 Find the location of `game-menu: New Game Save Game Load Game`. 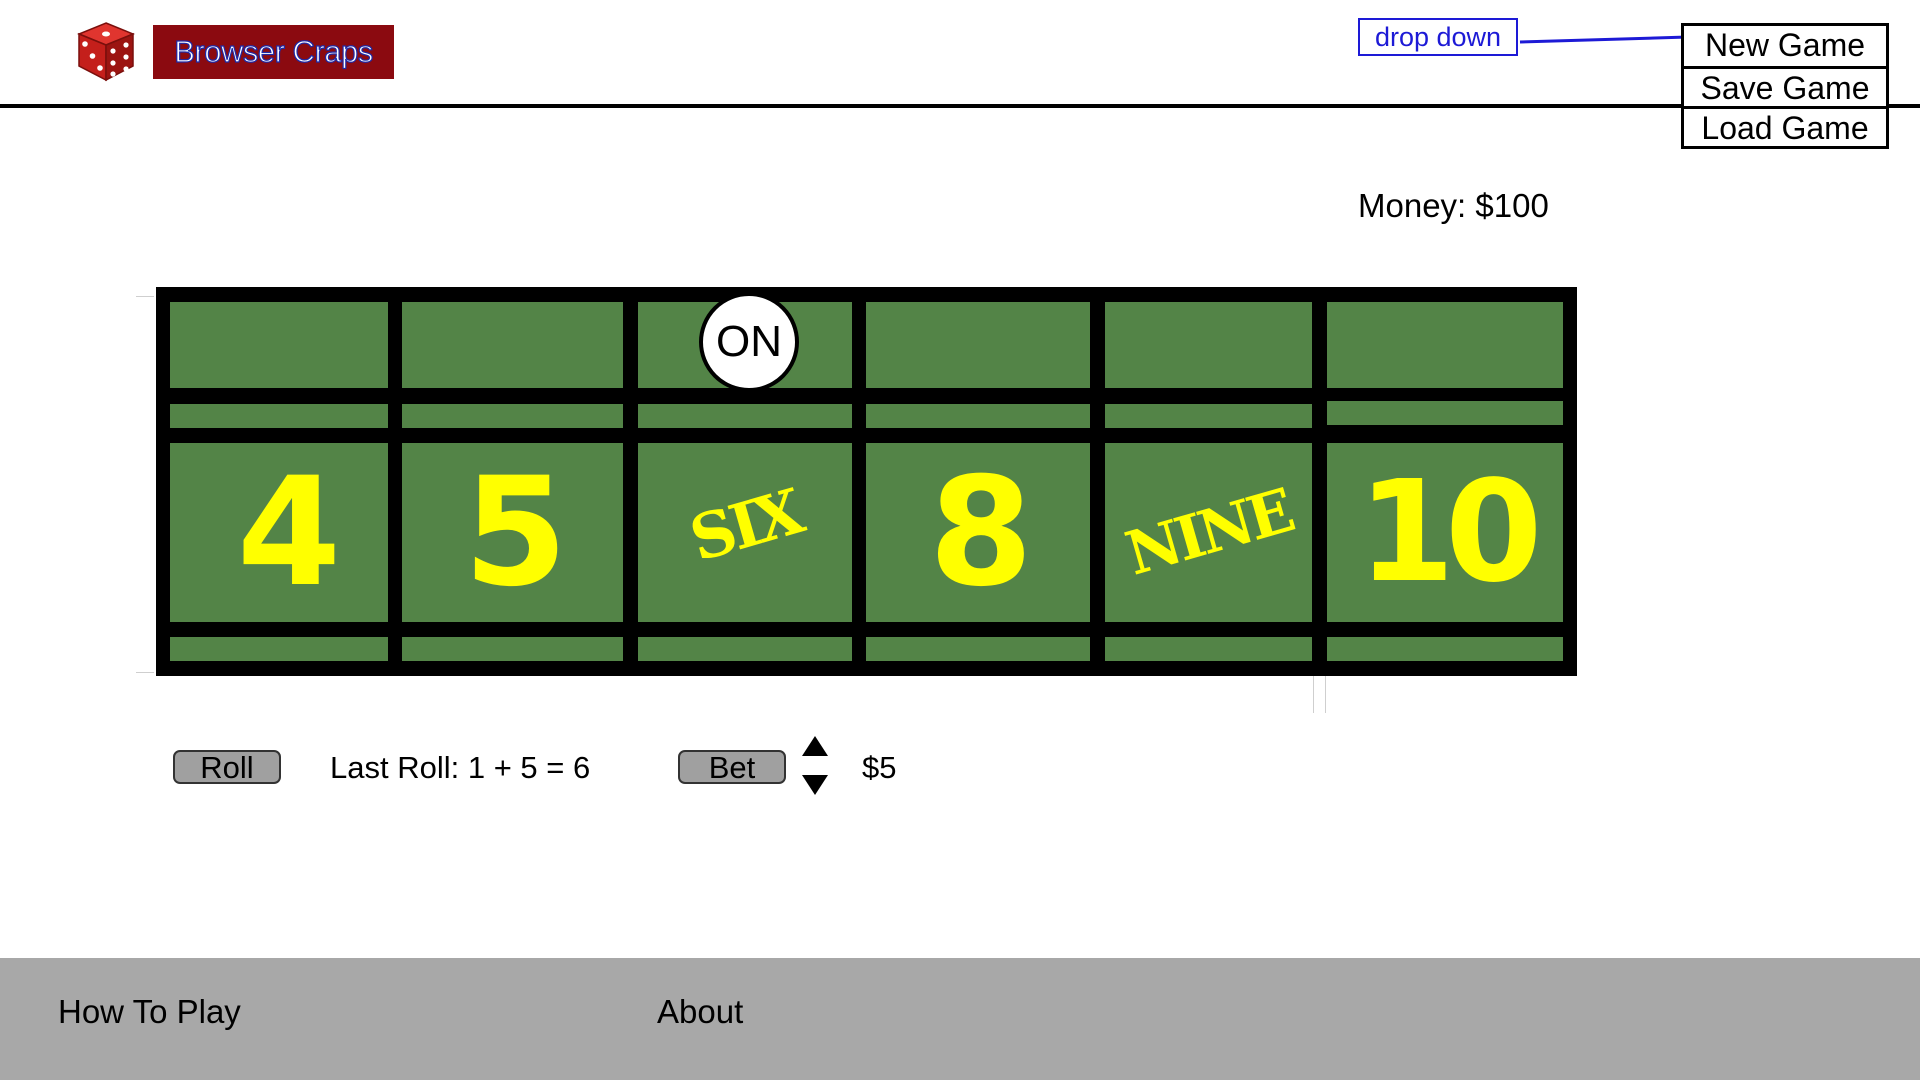

game-menu: New Game Save Game Load Game is located at coordinates (1785, 86).